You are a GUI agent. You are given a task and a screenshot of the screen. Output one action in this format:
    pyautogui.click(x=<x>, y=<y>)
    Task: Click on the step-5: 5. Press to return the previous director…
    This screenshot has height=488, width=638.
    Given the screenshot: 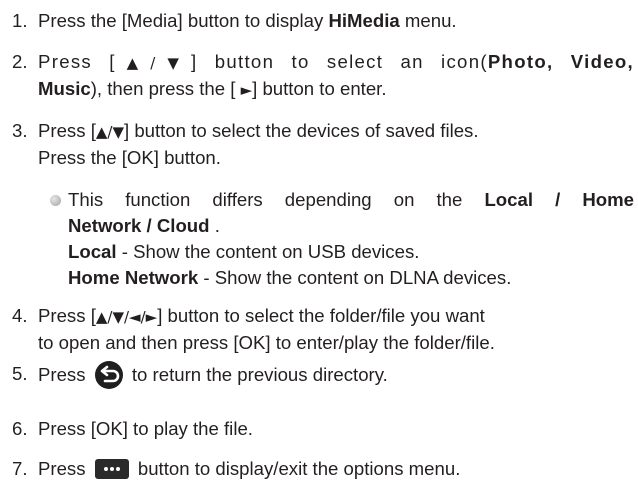 What is the action you would take?
    pyautogui.click(x=323, y=375)
    